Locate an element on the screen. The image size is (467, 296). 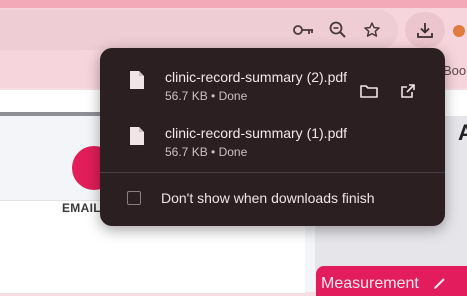
email-label: EMAIL is located at coordinates (81, 208).